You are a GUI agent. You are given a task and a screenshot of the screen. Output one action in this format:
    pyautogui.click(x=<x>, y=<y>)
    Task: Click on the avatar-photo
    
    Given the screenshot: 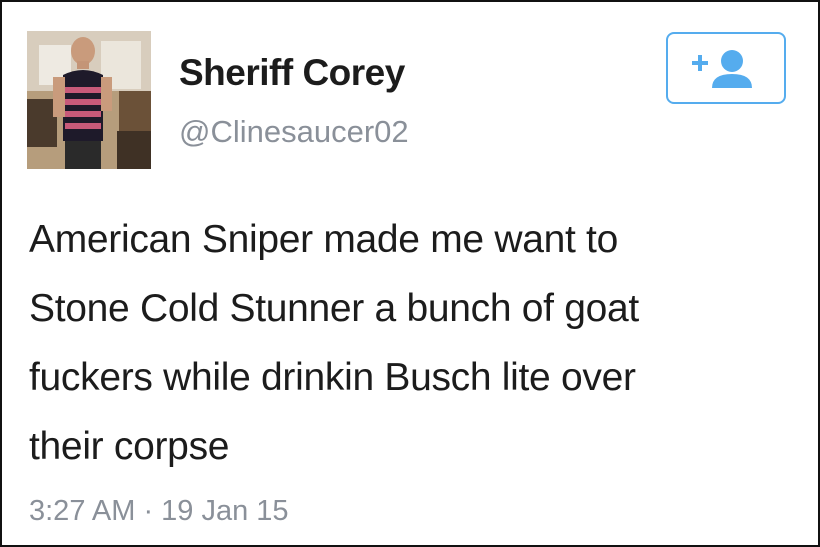 What is the action you would take?
    pyautogui.click(x=89, y=100)
    